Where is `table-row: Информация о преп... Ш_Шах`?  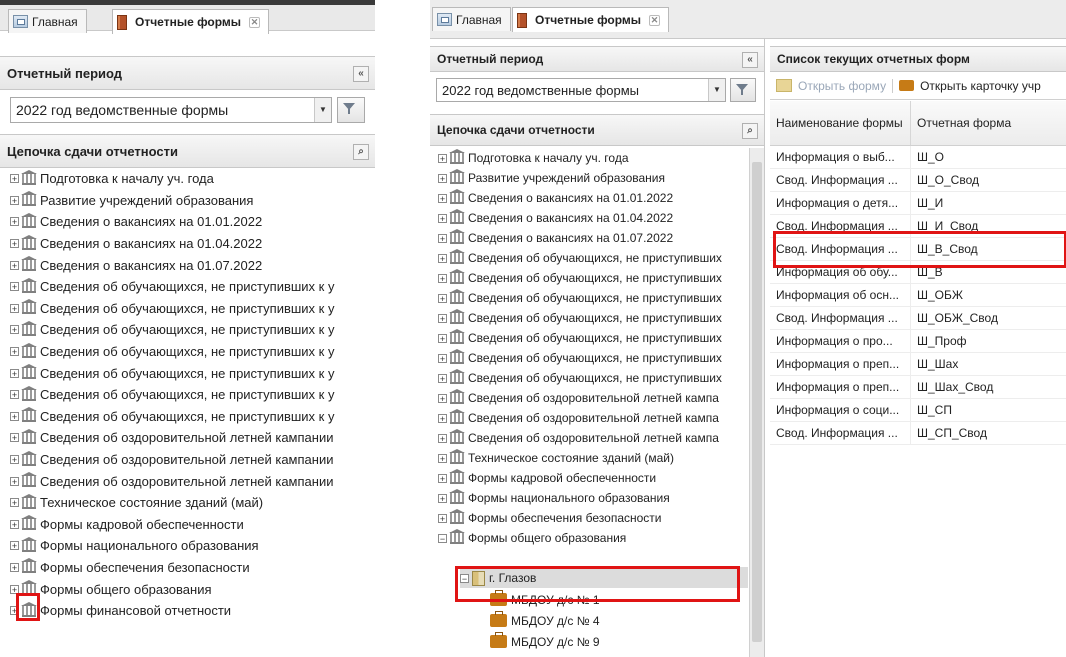 table-row: Информация о преп... Ш_Шах is located at coordinates (918, 364).